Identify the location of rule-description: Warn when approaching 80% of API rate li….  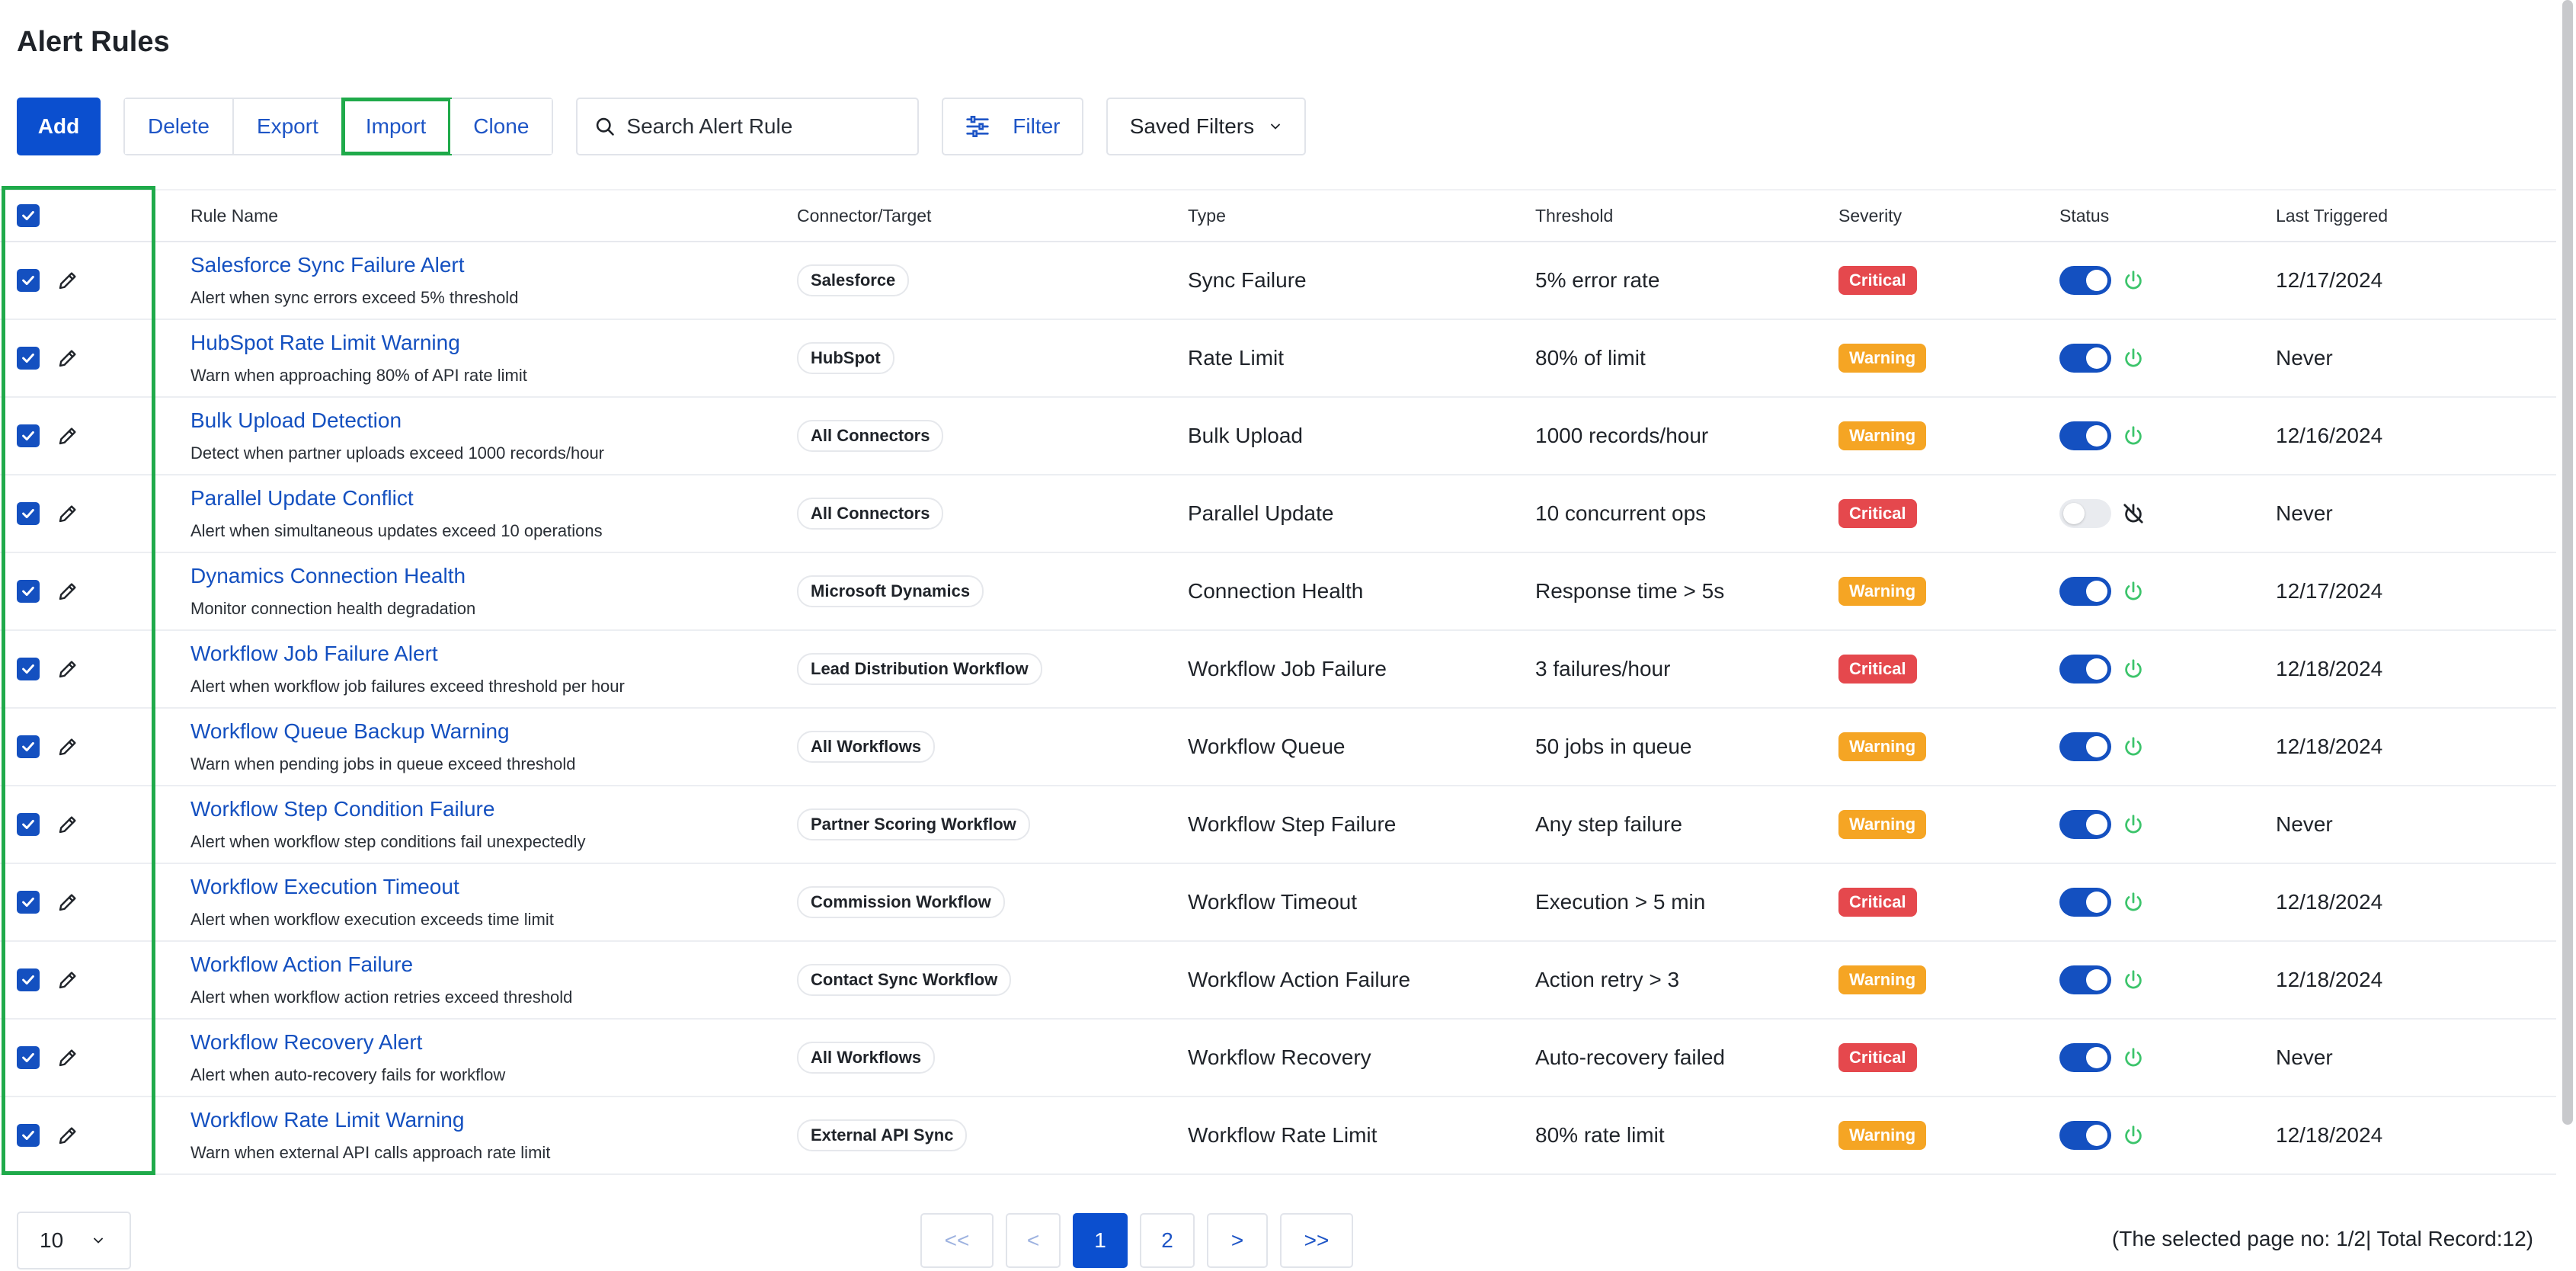
(358, 375).